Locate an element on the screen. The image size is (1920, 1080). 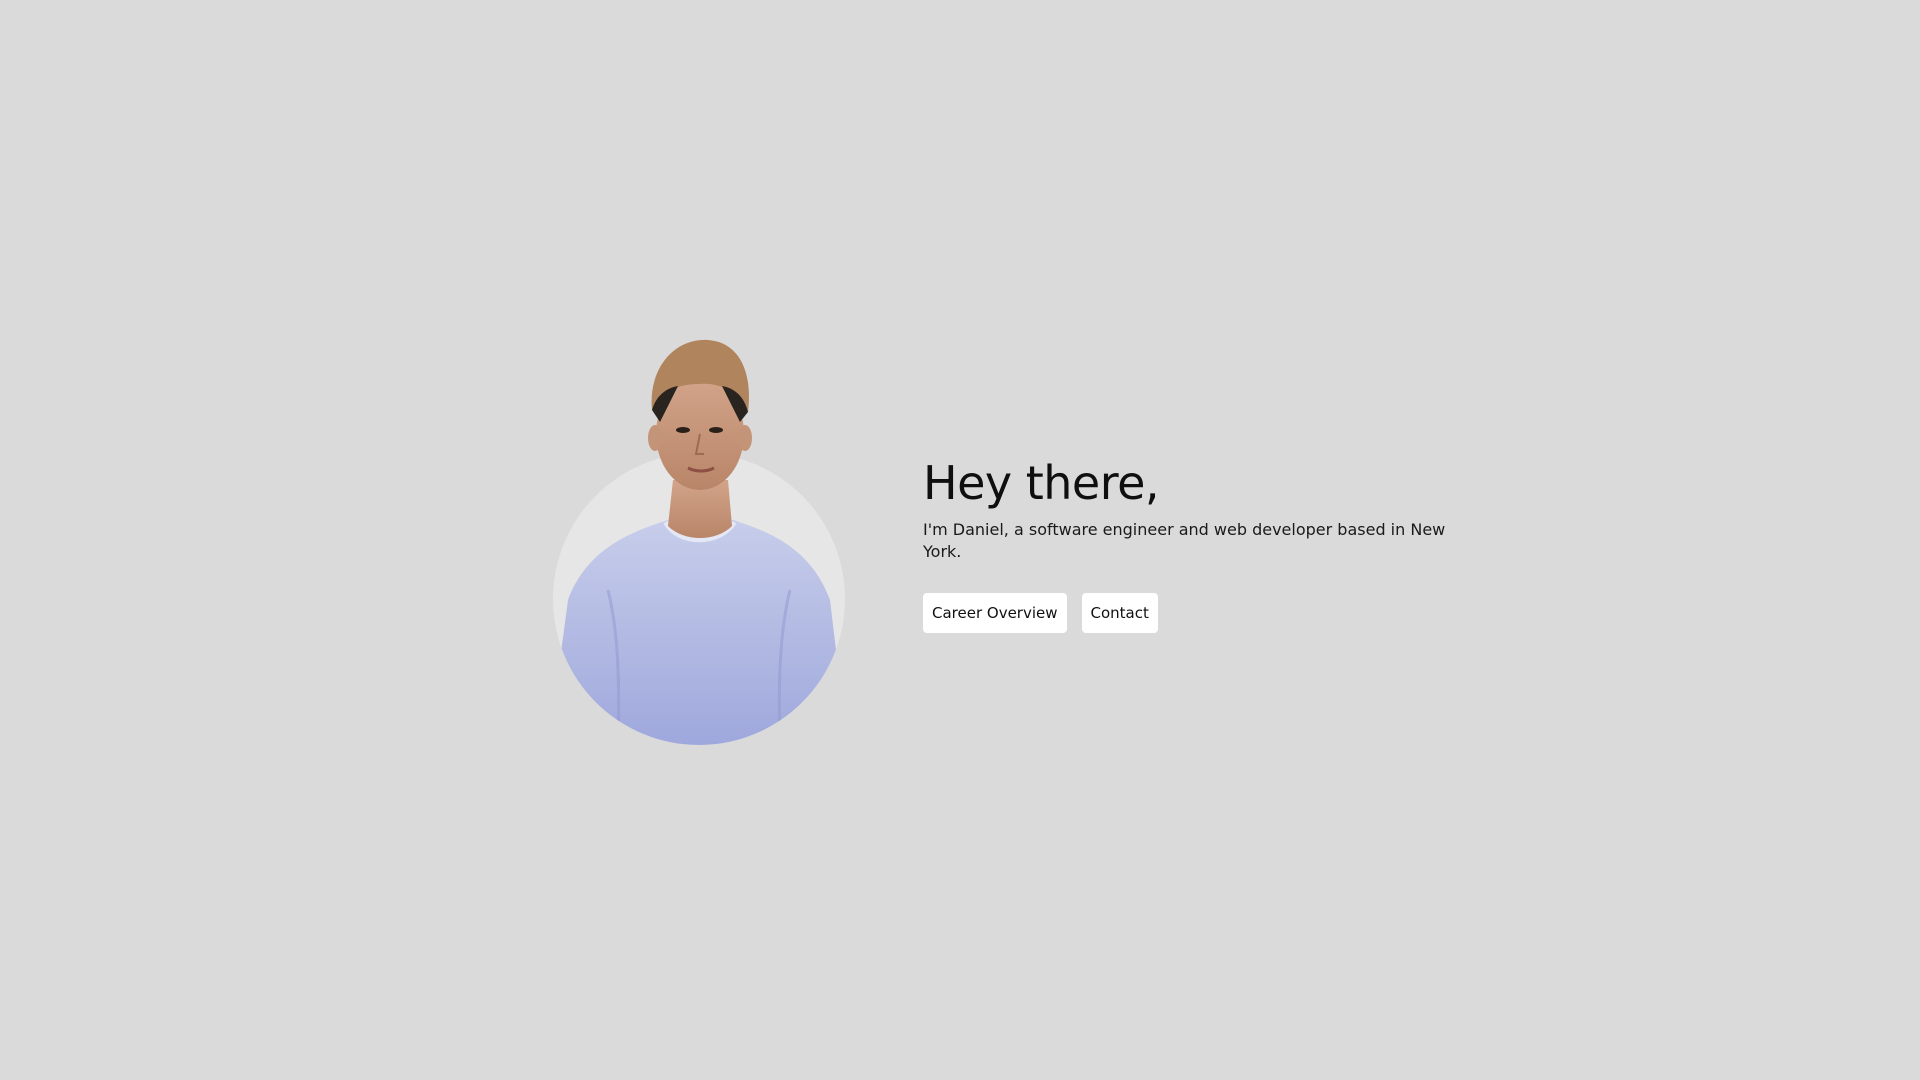
hero-actions: Career Overview Contact is located at coordinates (1203, 613).